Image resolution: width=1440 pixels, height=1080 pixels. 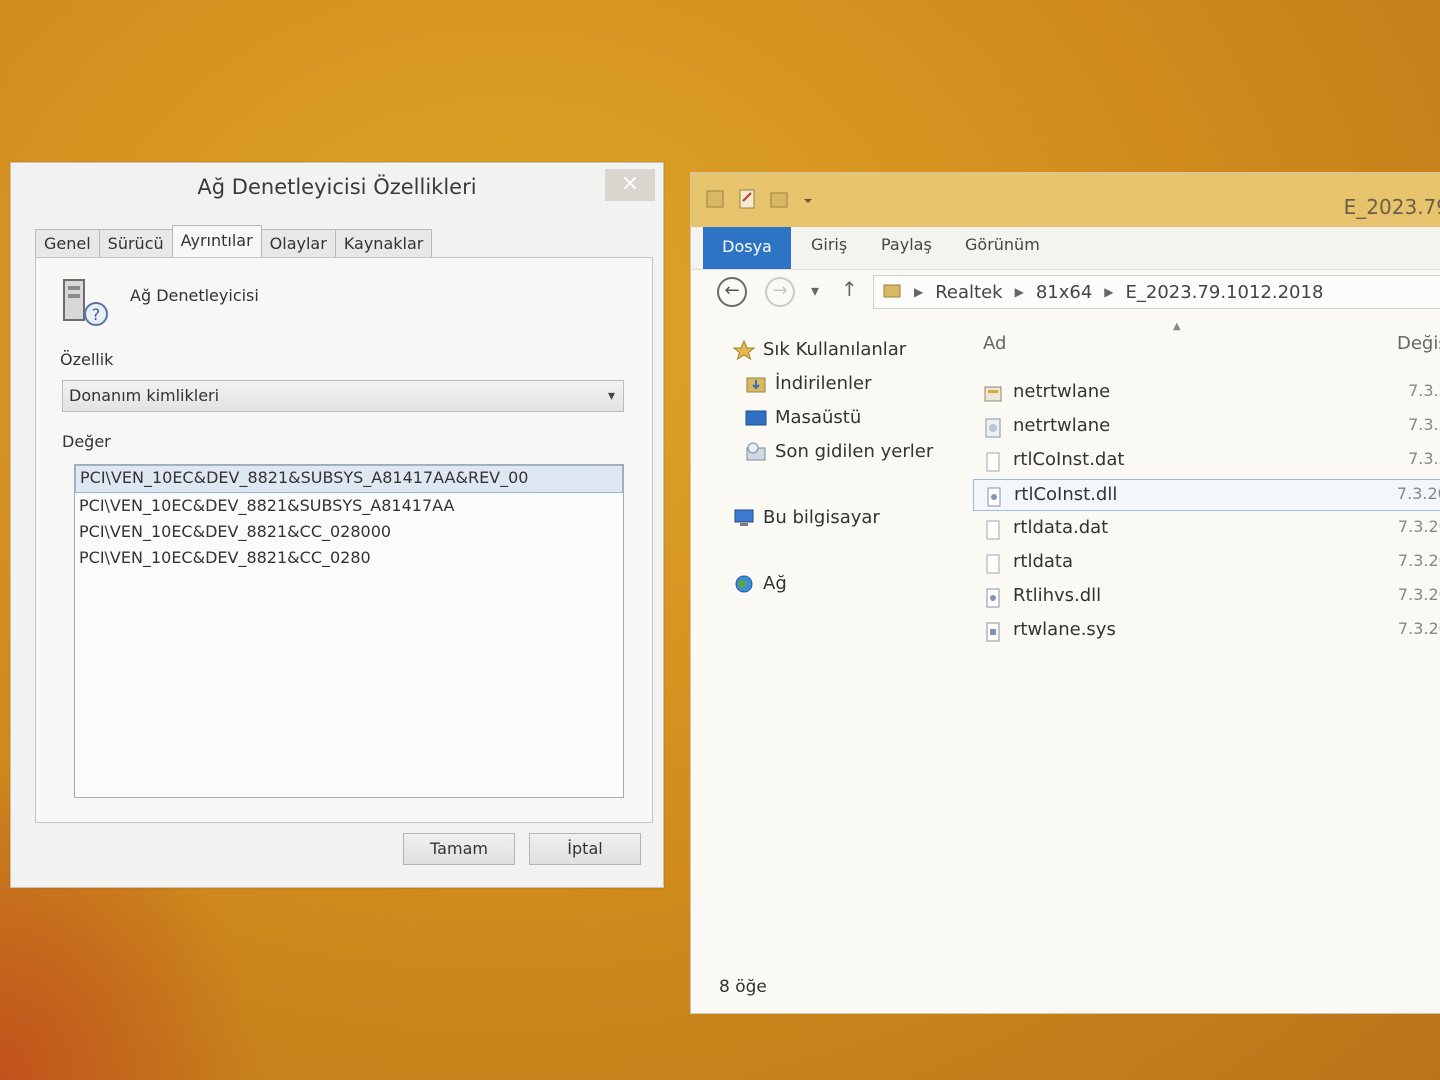 I want to click on window-title: E_2023.79, so click(x=1391, y=207).